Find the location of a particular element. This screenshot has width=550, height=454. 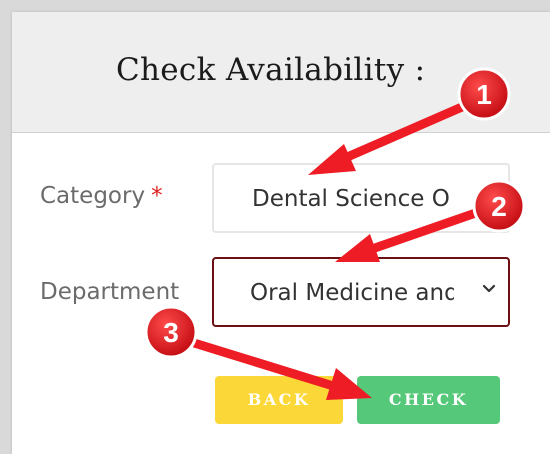

chevron-down-icon is located at coordinates (489, 288).